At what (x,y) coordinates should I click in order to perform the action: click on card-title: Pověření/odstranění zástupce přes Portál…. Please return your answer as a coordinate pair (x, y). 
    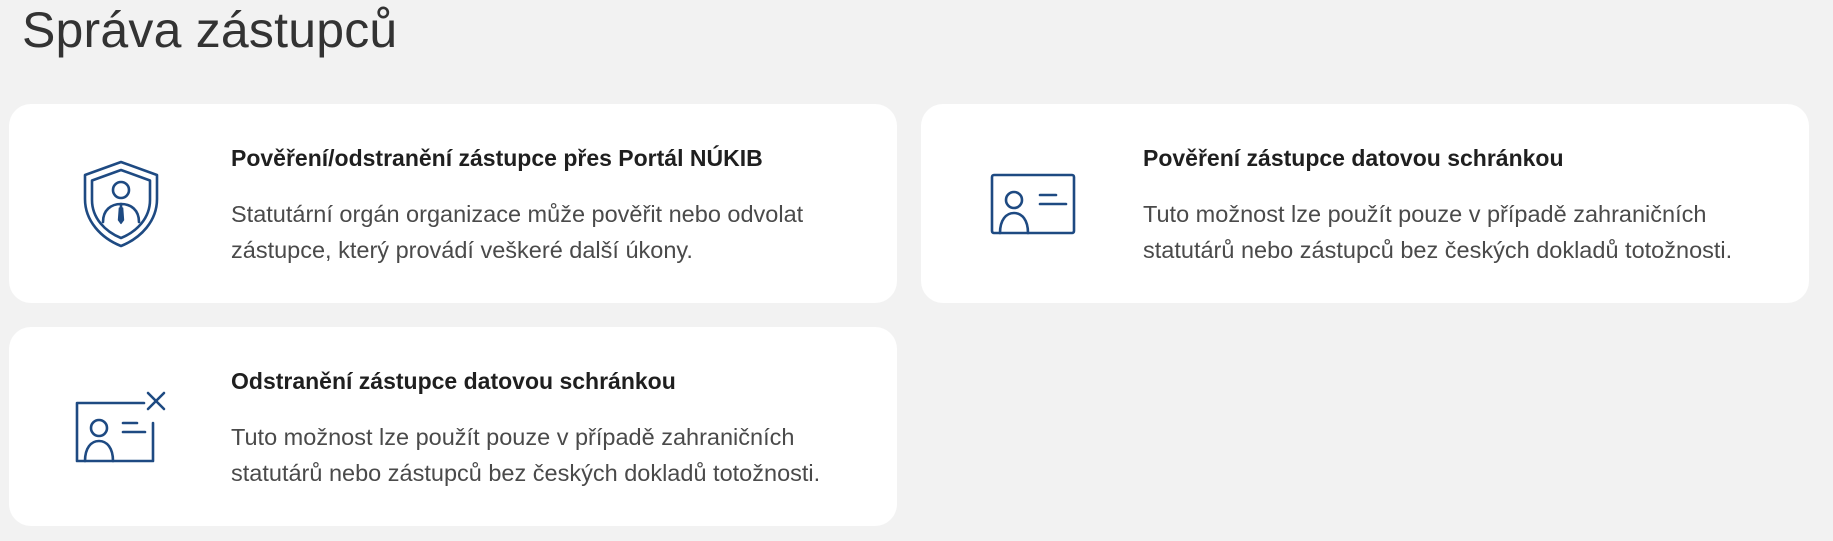
    Looking at the image, I should click on (497, 158).